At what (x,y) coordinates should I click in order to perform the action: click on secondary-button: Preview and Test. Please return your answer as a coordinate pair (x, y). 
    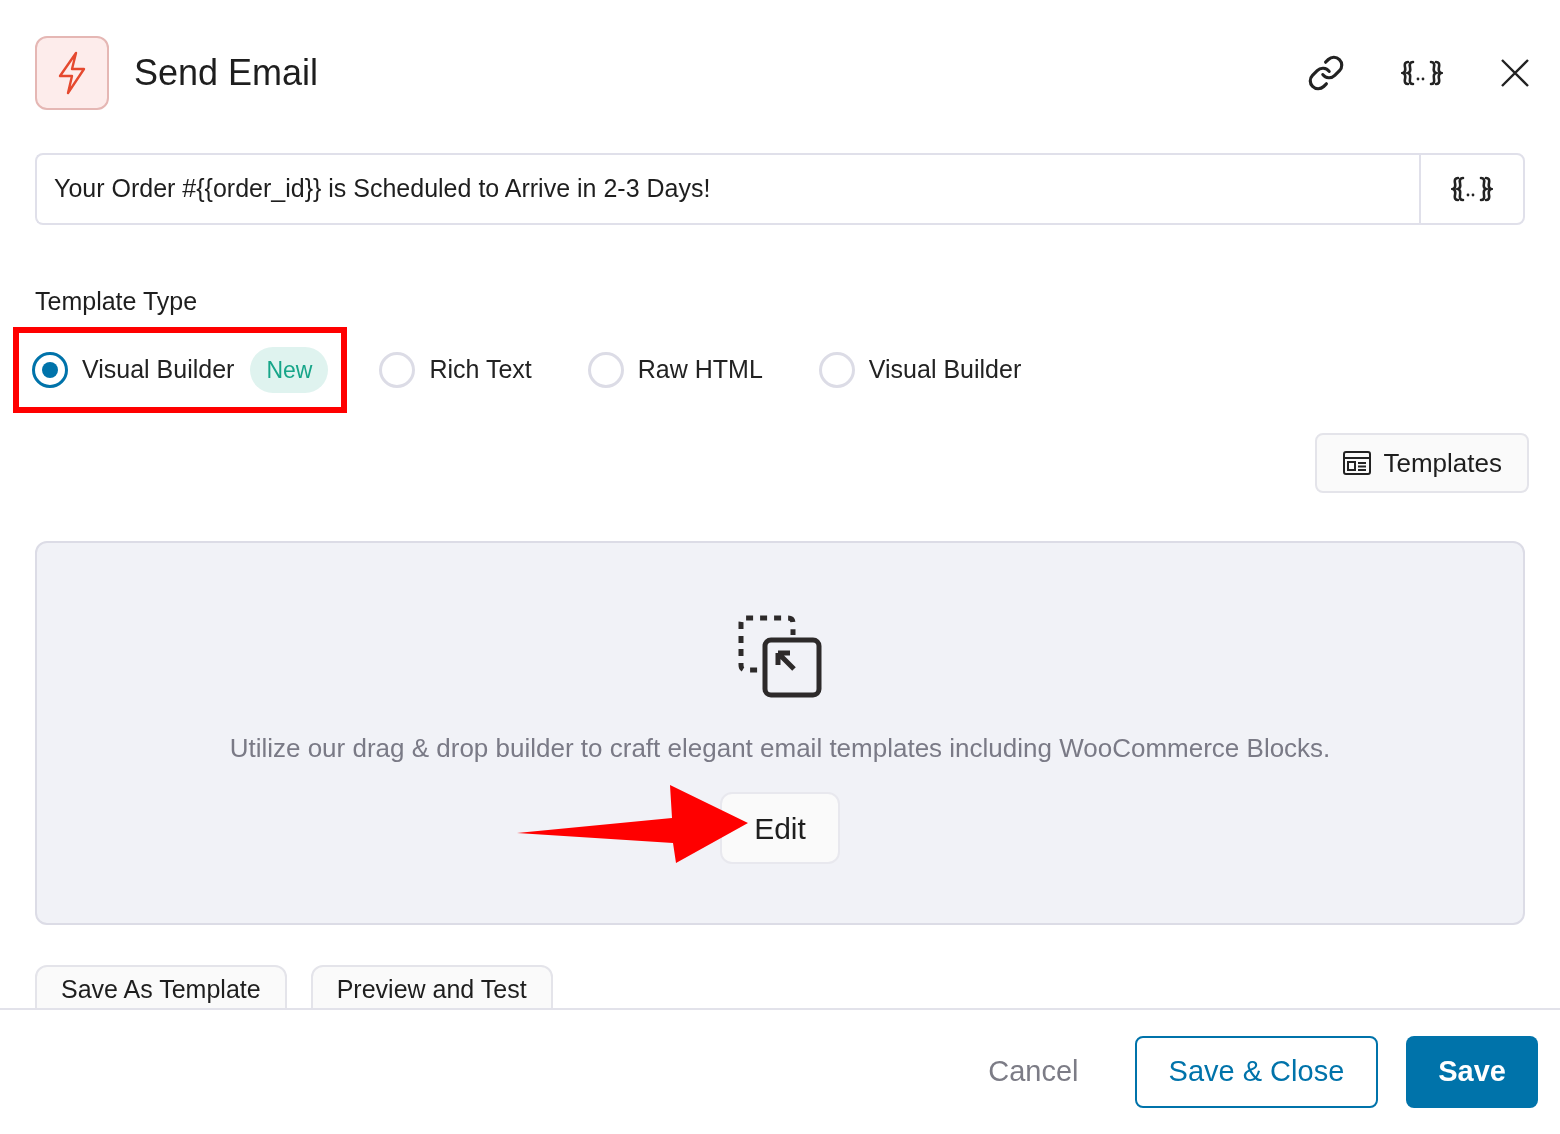
    Looking at the image, I should click on (431, 986).